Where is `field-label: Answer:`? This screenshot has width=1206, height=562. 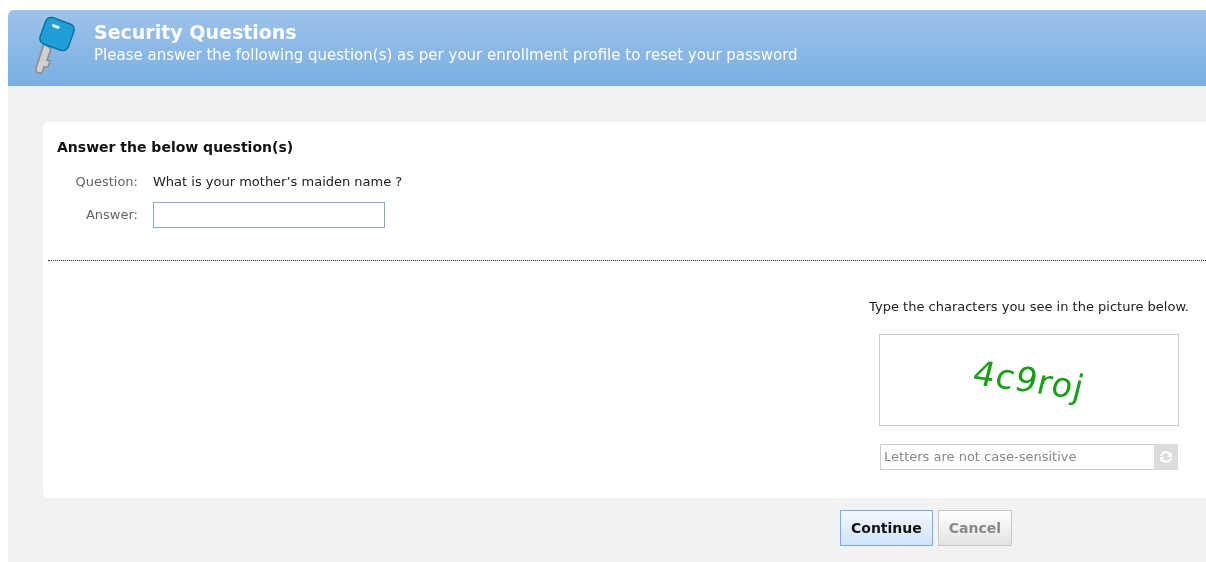 field-label: Answer: is located at coordinates (111, 214).